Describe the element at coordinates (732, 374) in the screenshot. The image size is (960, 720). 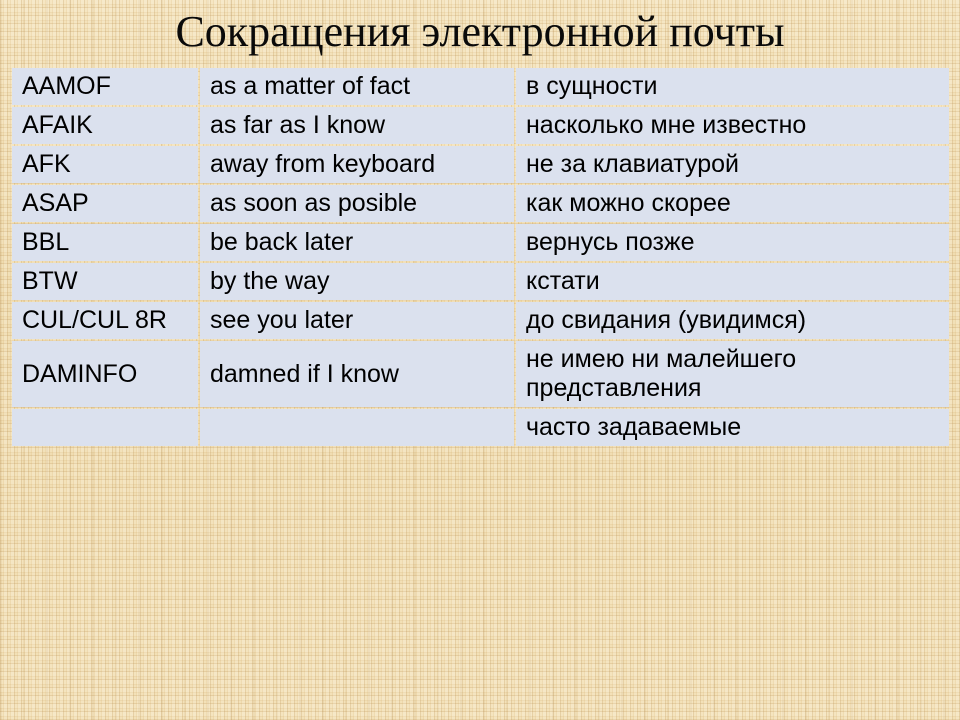
I see `cell-russian: не имею ни малейшего представления` at that location.